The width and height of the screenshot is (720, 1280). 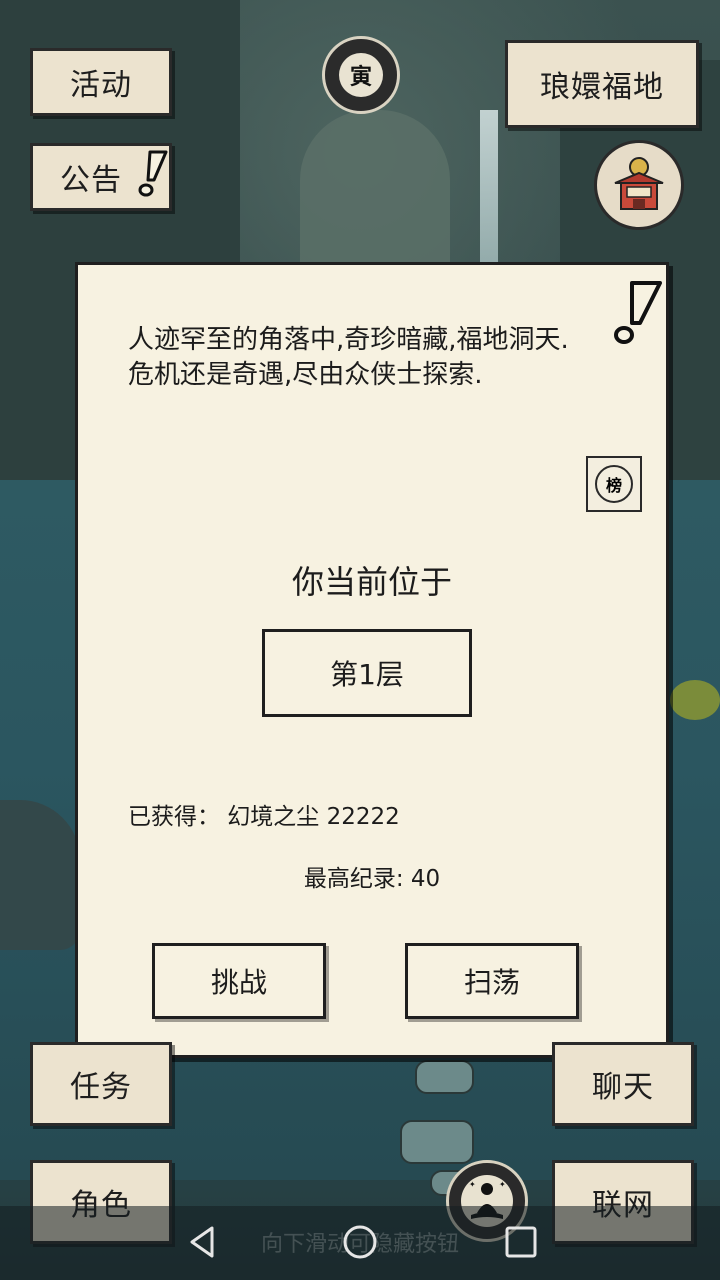 I want to click on dialog-alert-icon, so click(x=638, y=312).